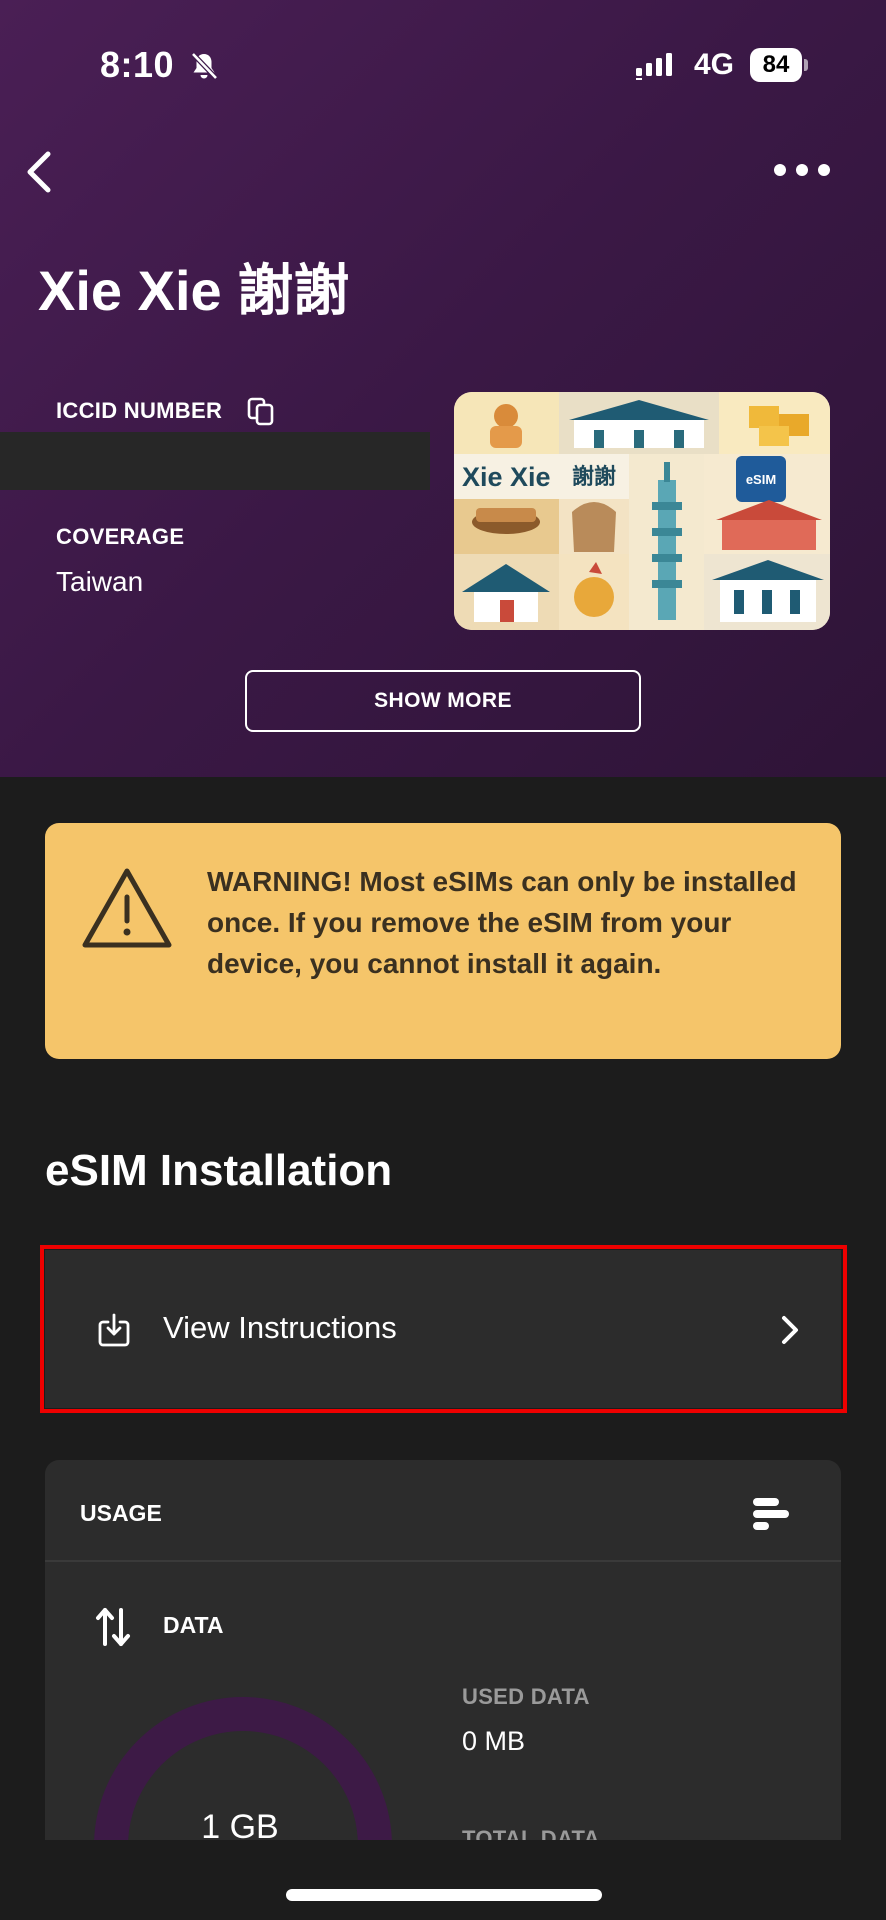 The width and height of the screenshot is (886, 1920). What do you see at coordinates (261, 411) in the screenshot?
I see `copy-icon` at bounding box center [261, 411].